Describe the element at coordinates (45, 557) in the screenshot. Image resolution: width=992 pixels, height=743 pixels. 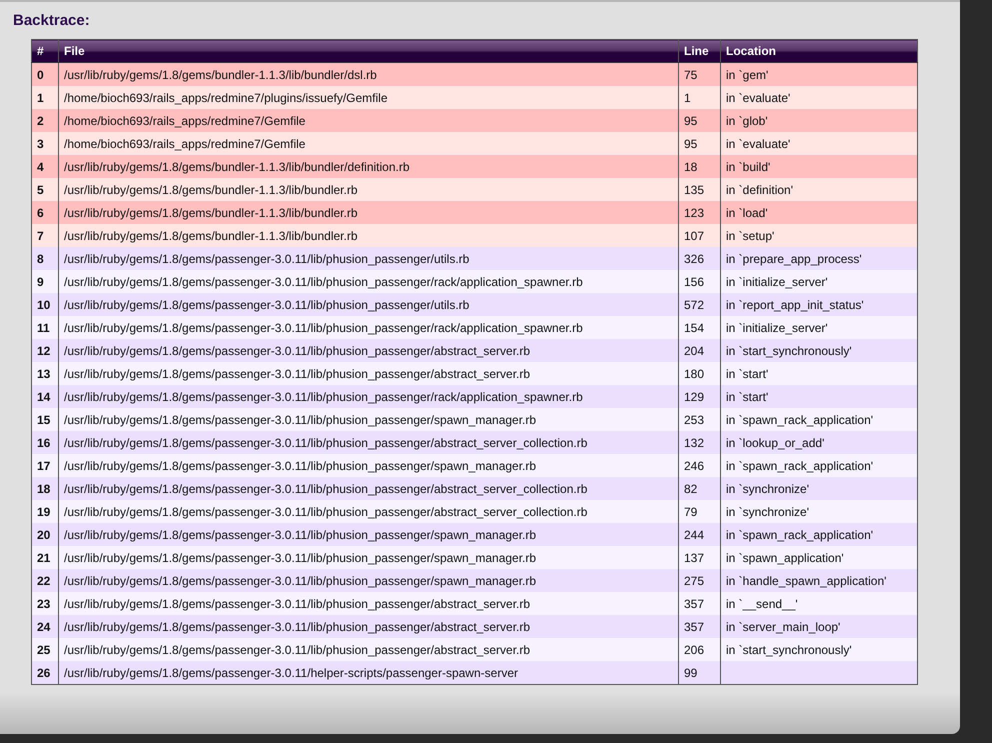
I see `frame-number: 21` at that location.